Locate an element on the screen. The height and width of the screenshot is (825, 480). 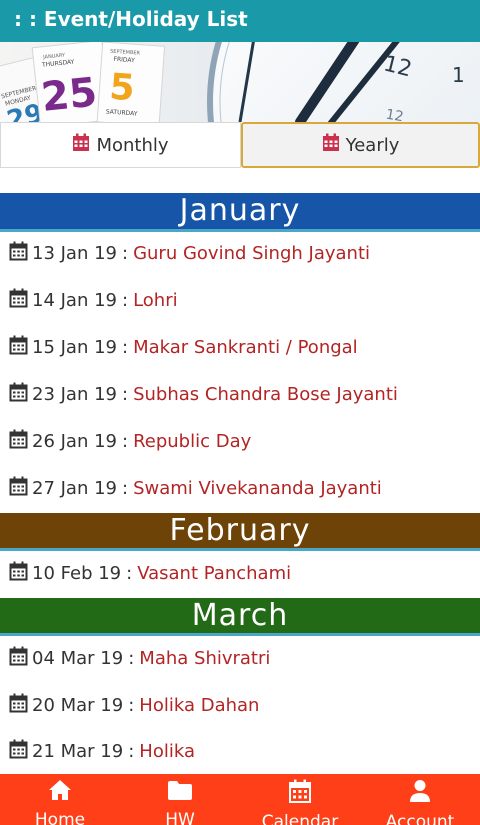
nav-home: Home is located at coordinates (60, 799).